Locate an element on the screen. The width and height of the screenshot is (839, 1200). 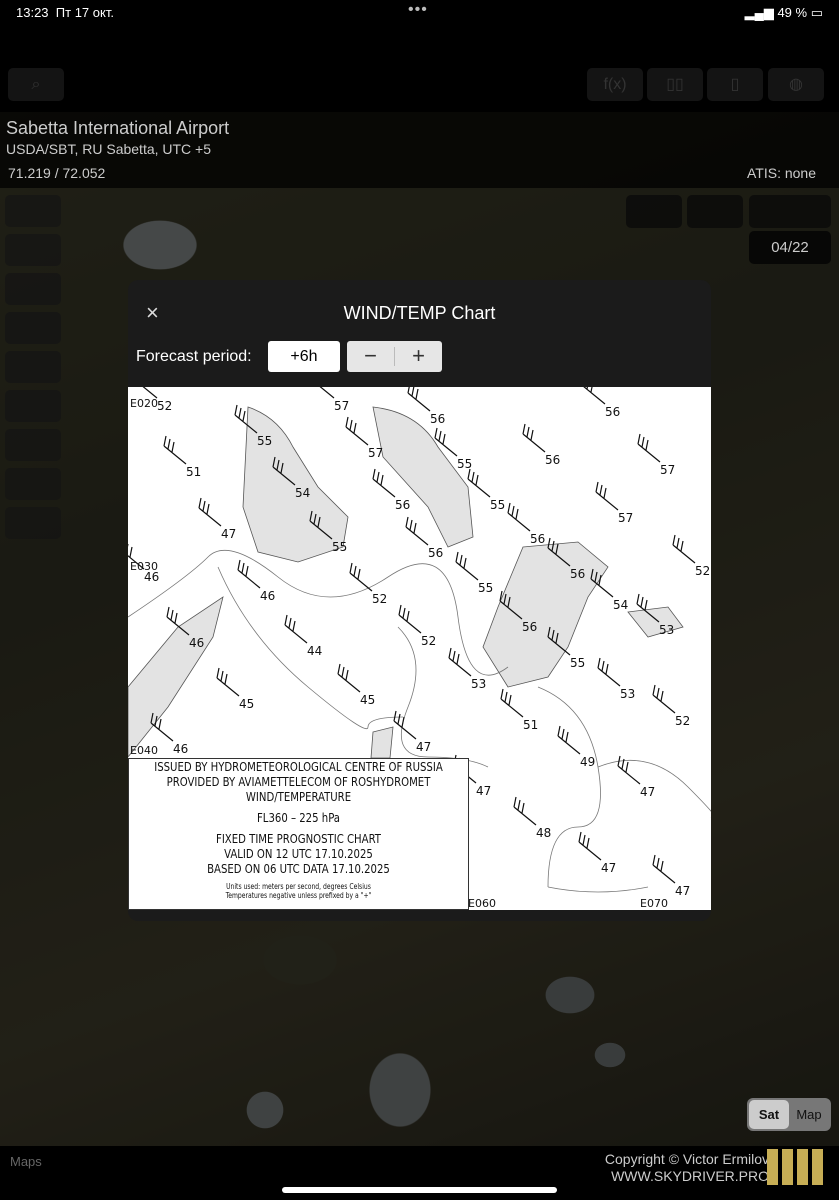
map-type-toggle: Sat Map is located at coordinates (789, 1114).